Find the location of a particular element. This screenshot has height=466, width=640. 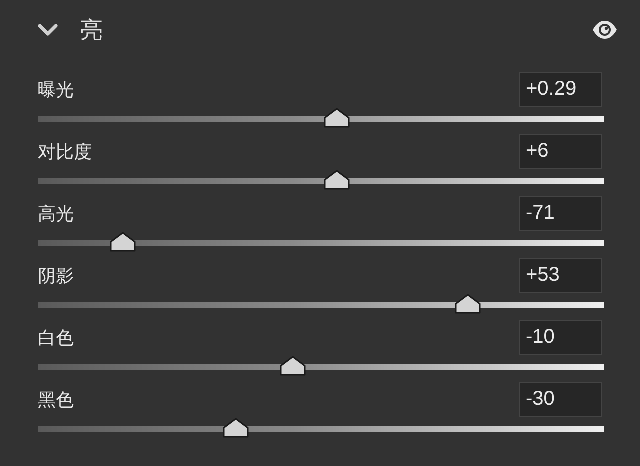

slider-label: 黑色 is located at coordinates (56, 400).